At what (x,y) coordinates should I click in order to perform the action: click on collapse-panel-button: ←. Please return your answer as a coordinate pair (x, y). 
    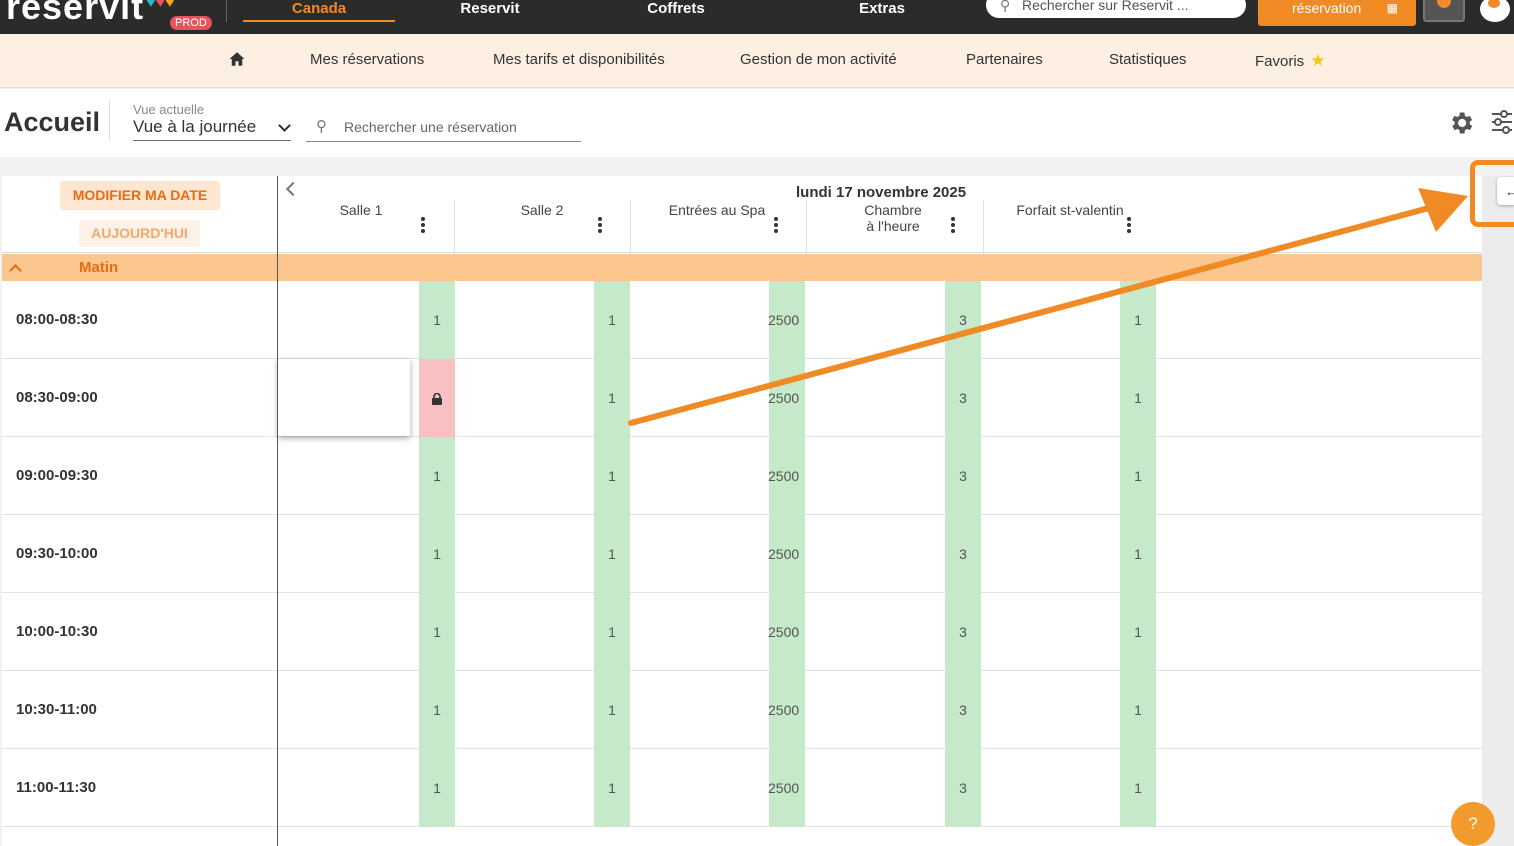
    Looking at the image, I should click on (1505, 191).